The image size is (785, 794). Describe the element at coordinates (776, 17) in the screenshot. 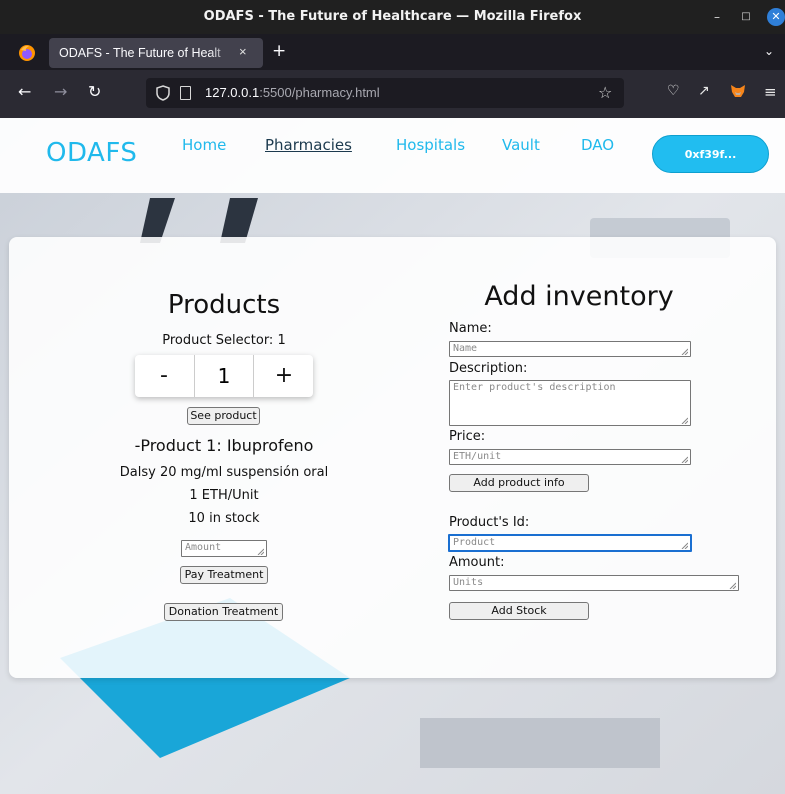

I see `close-window-icon: ✕` at that location.